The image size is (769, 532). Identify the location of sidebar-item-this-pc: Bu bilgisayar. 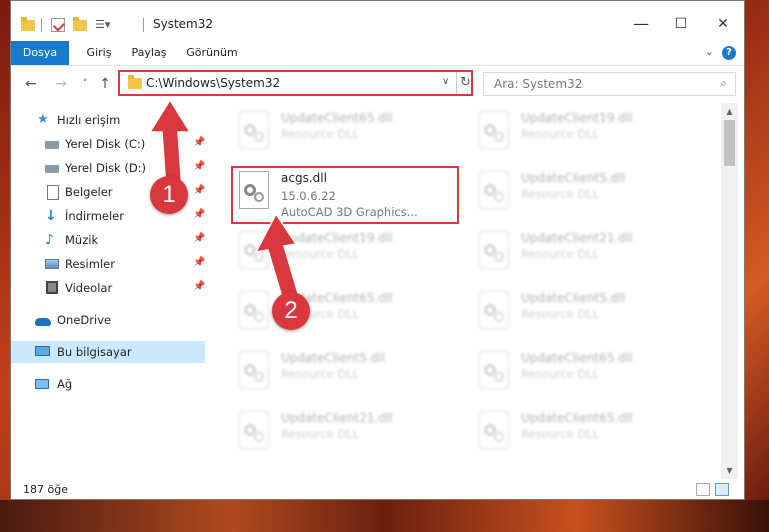
(108, 352).